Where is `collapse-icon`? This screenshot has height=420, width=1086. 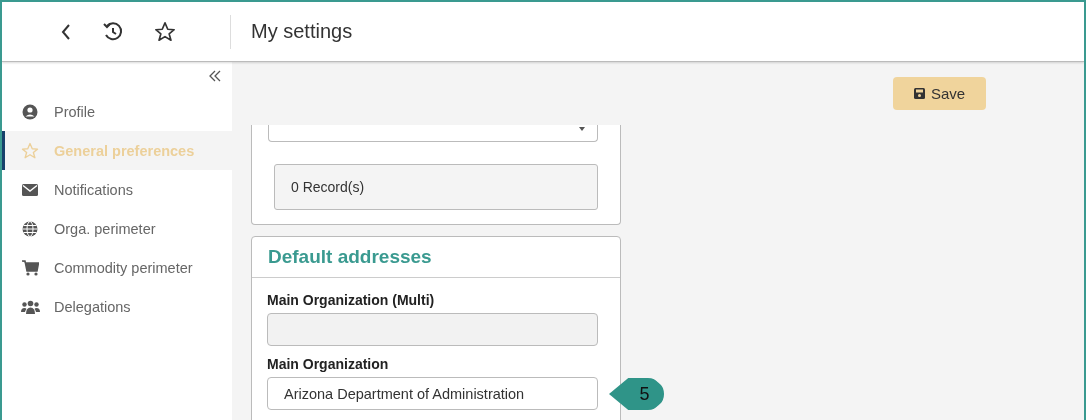 collapse-icon is located at coordinates (215, 76).